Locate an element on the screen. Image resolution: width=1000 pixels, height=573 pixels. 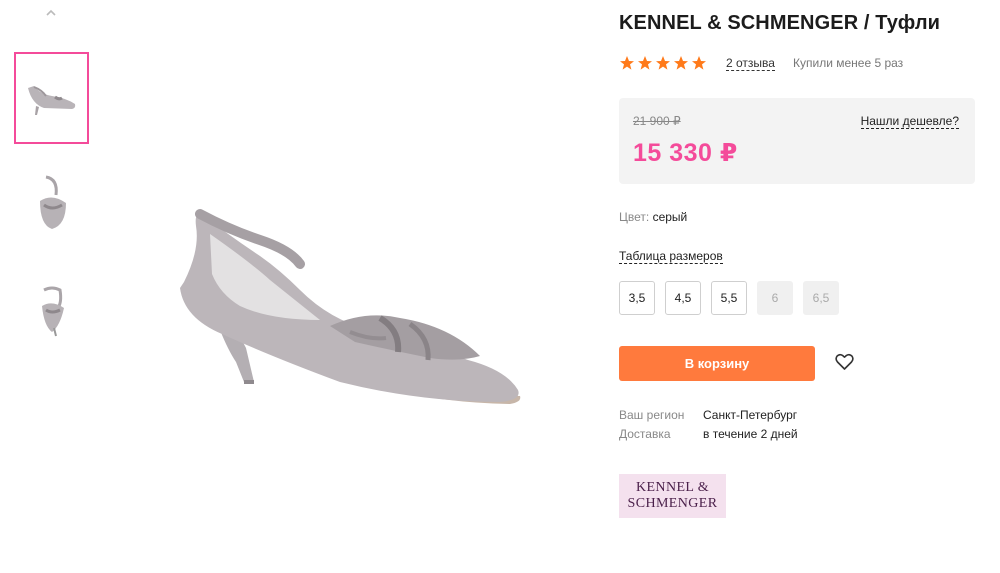
color-info: Цвет: серый is located at coordinates (653, 217).